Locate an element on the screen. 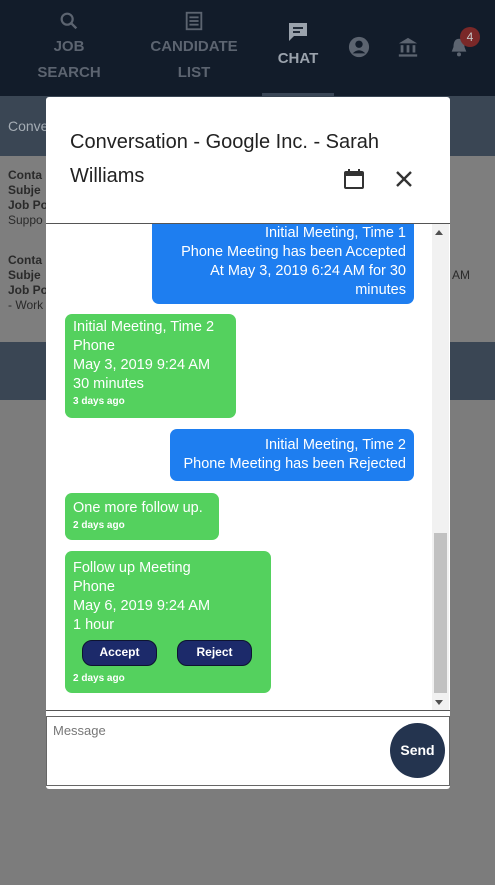 The width and height of the screenshot is (495, 885). nav-job-search: JOB SEARCH is located at coordinates (69, 48).